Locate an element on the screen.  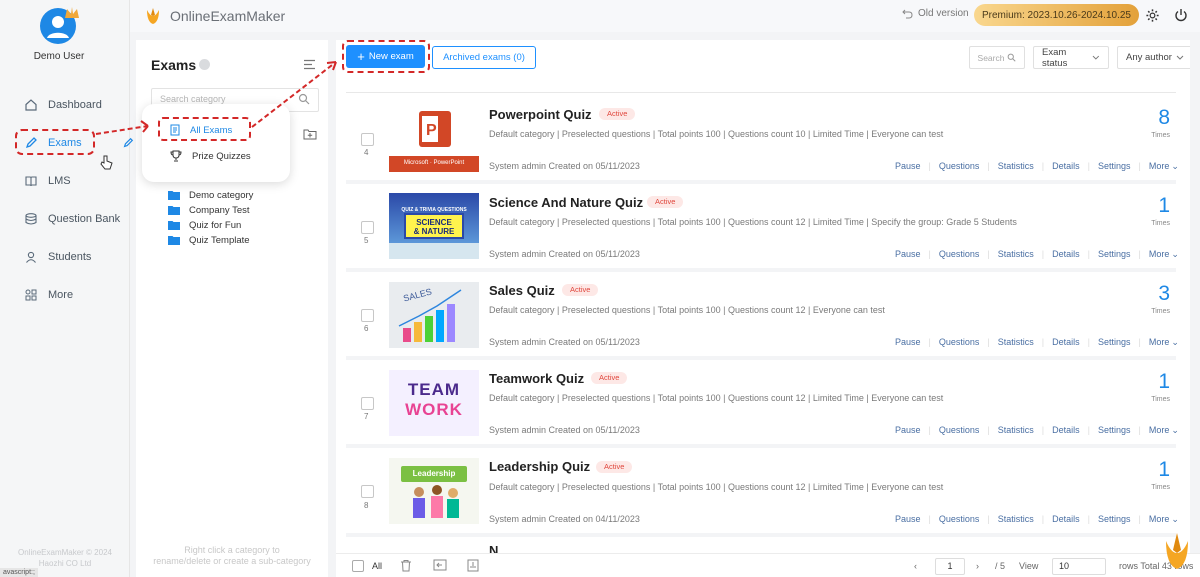
exam-title: Sales Quiz is located at coordinates (522, 290).